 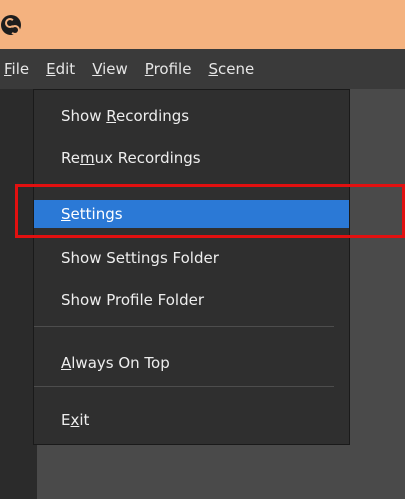 I want to click on menu-file: File, so click(x=20, y=69).